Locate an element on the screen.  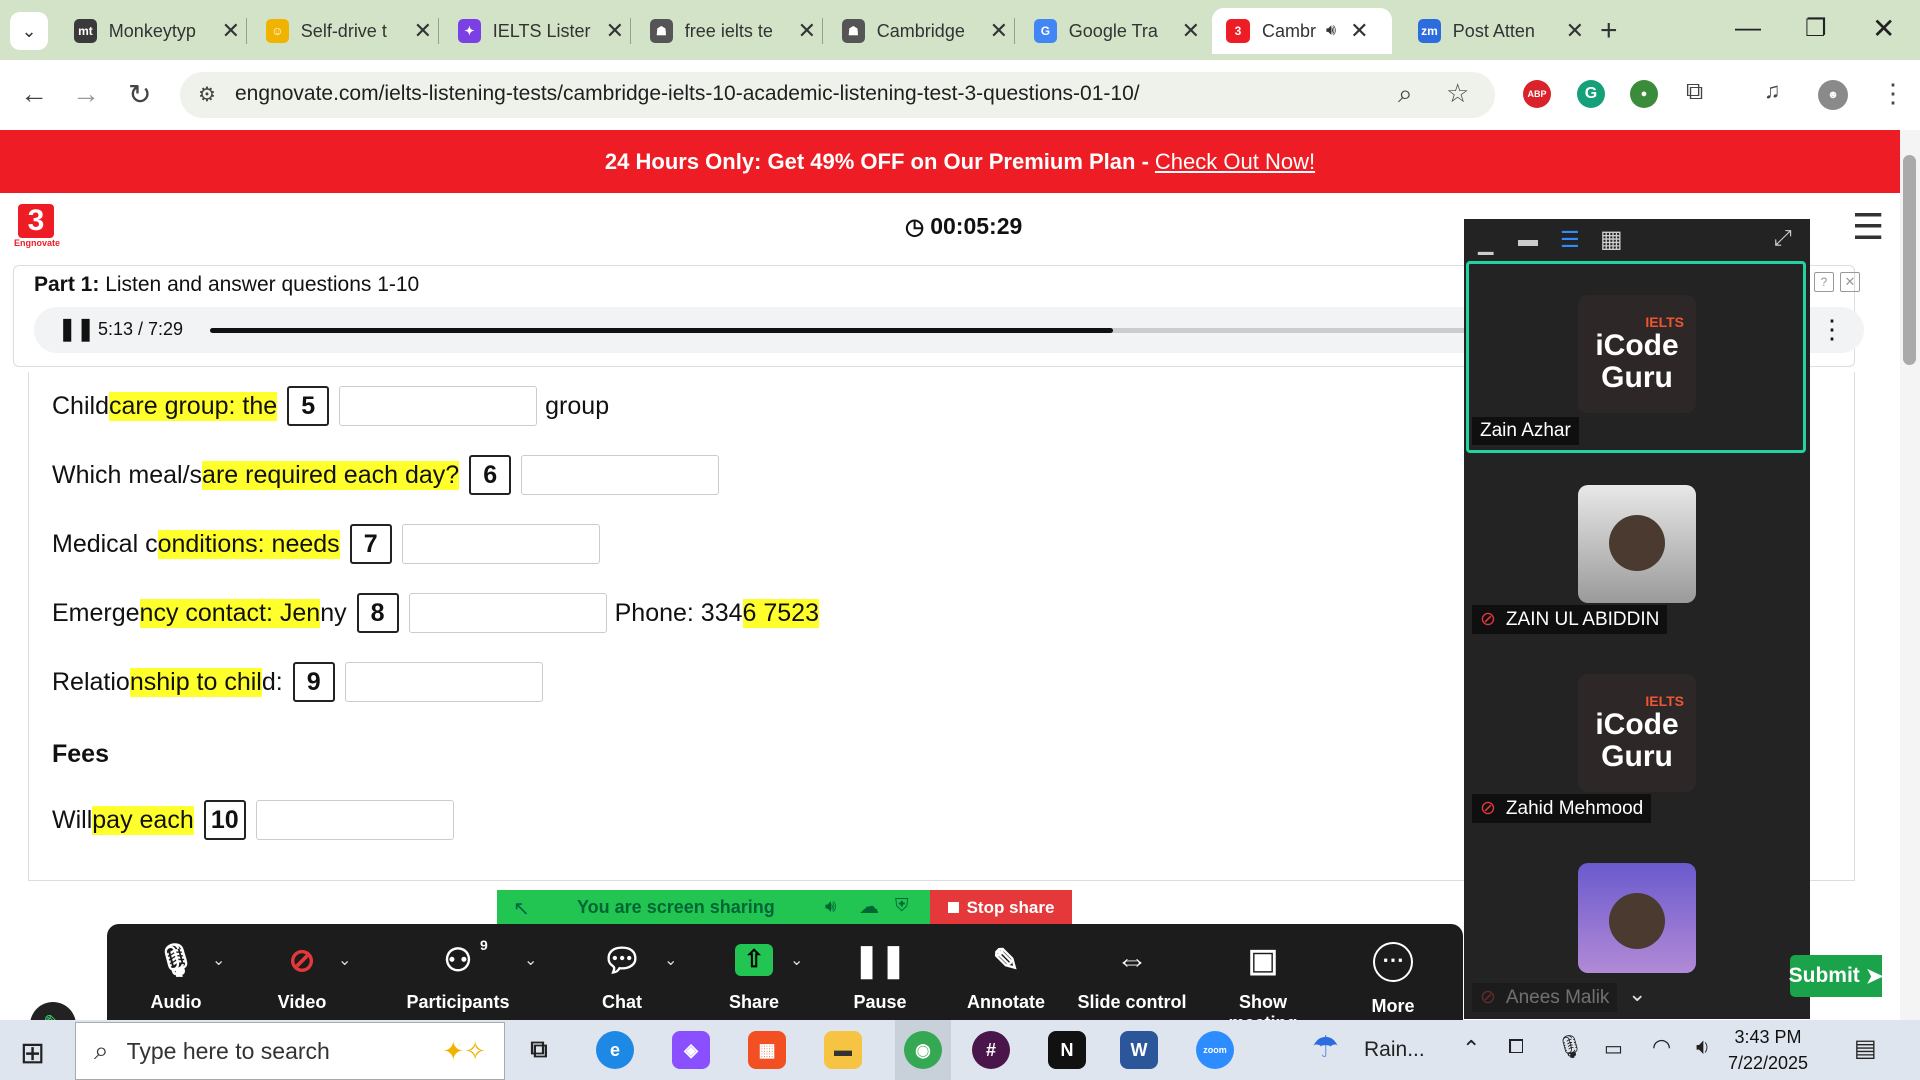
bookmark-star-icon: ☆ is located at coordinates (1457, 93).